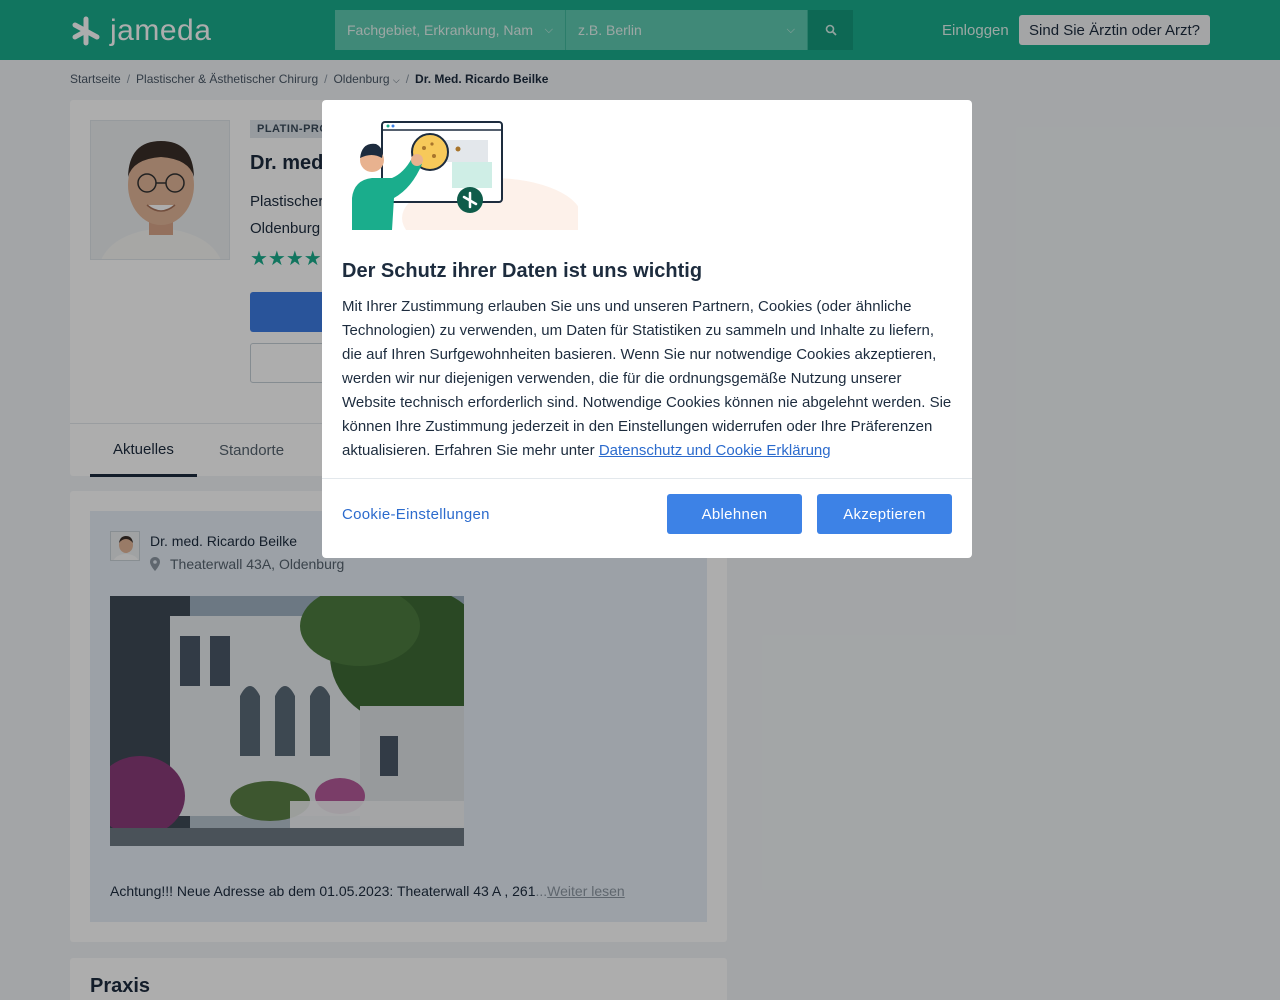 The height and width of the screenshot is (1000, 1280). I want to click on reject-cookies-button: Ablehnen, so click(734, 514).